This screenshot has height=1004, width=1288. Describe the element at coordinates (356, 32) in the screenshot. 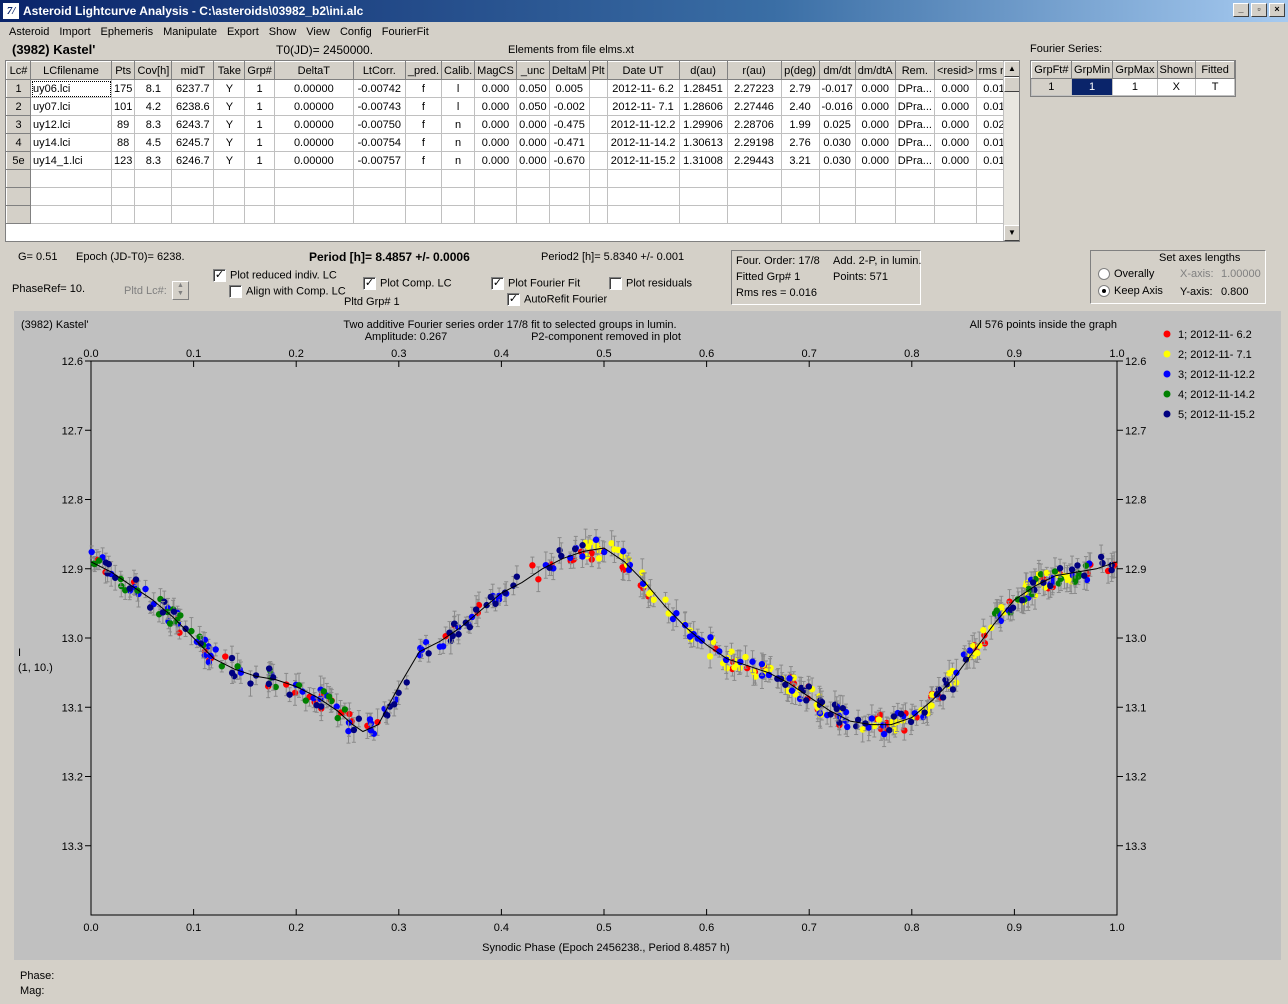

I see `menu-config: Config` at that location.